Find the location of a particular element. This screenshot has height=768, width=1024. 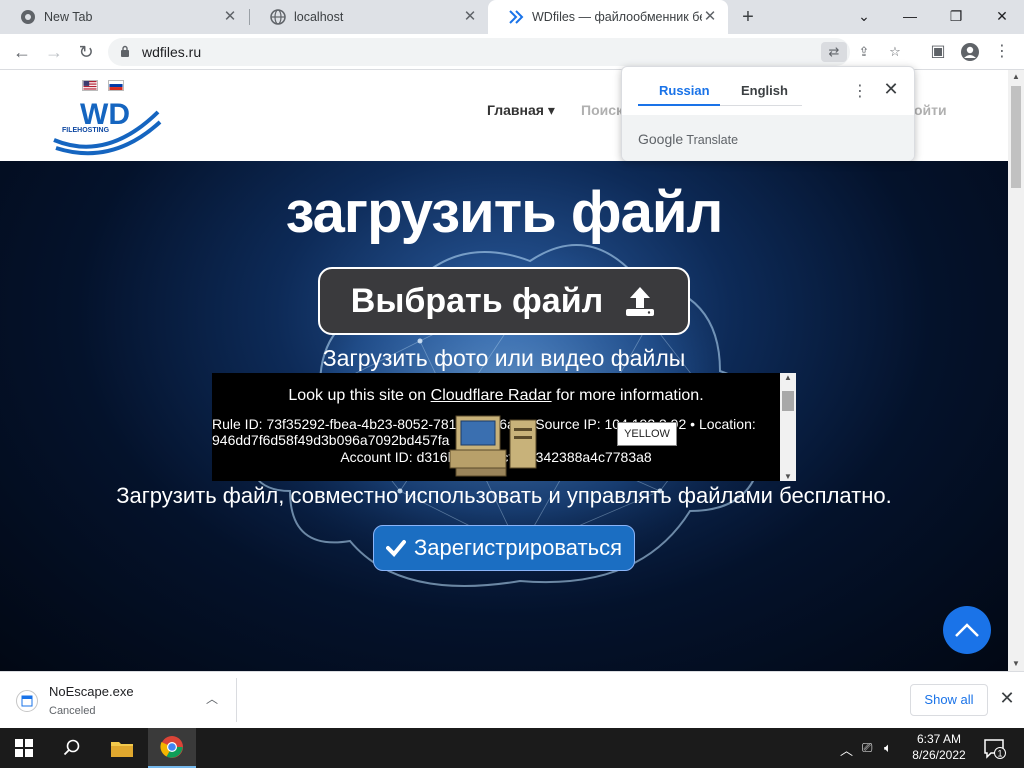

translate-icon: ⇄ is located at coordinates (834, 52).